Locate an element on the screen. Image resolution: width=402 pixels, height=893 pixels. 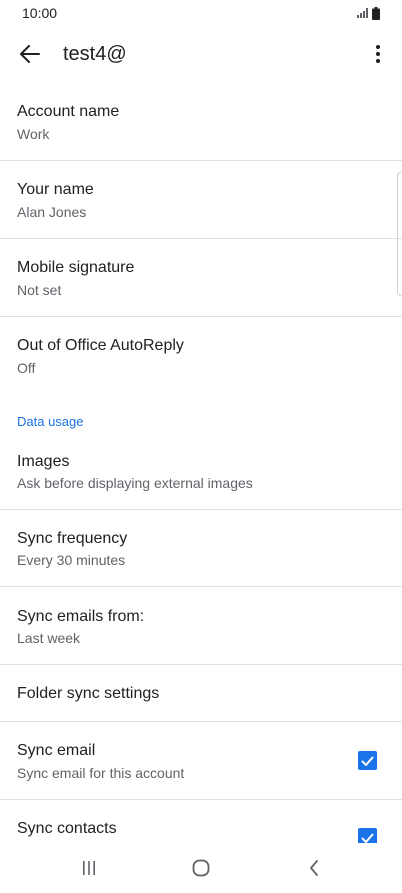
setting-subtitle: Off is located at coordinates (26, 368).